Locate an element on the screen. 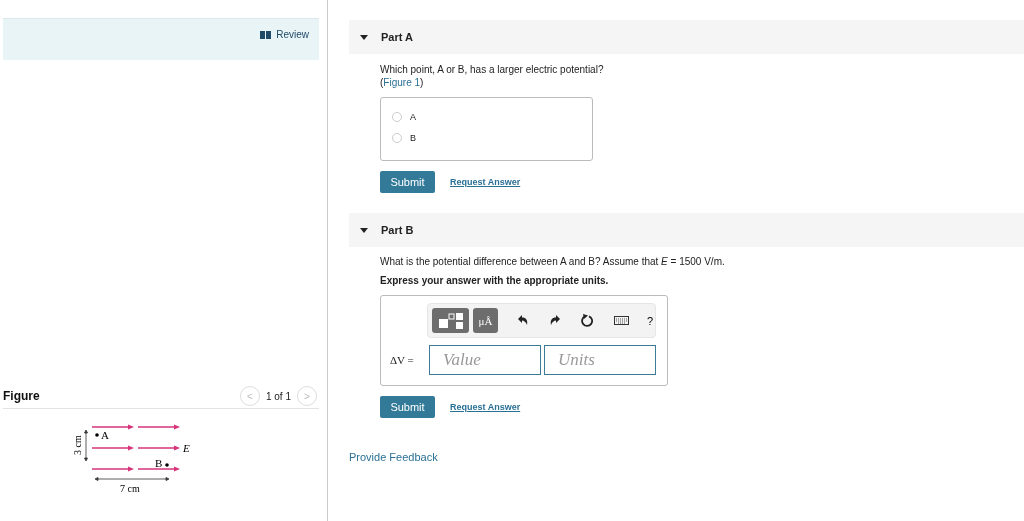  part-header: Part B is located at coordinates (686, 230).